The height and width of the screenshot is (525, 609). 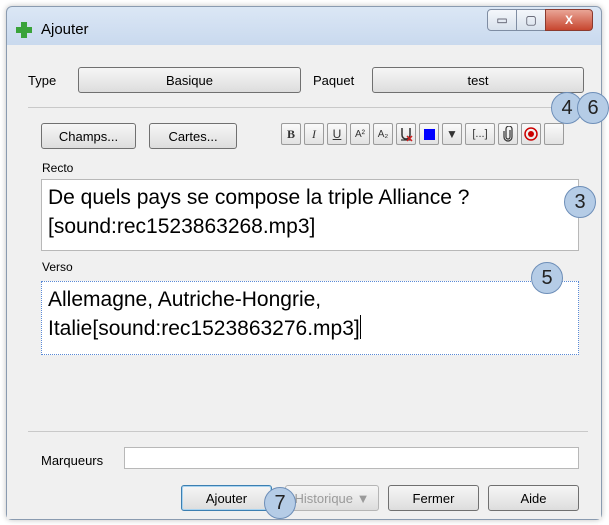 I want to click on front-label: Recto, so click(x=58, y=168).